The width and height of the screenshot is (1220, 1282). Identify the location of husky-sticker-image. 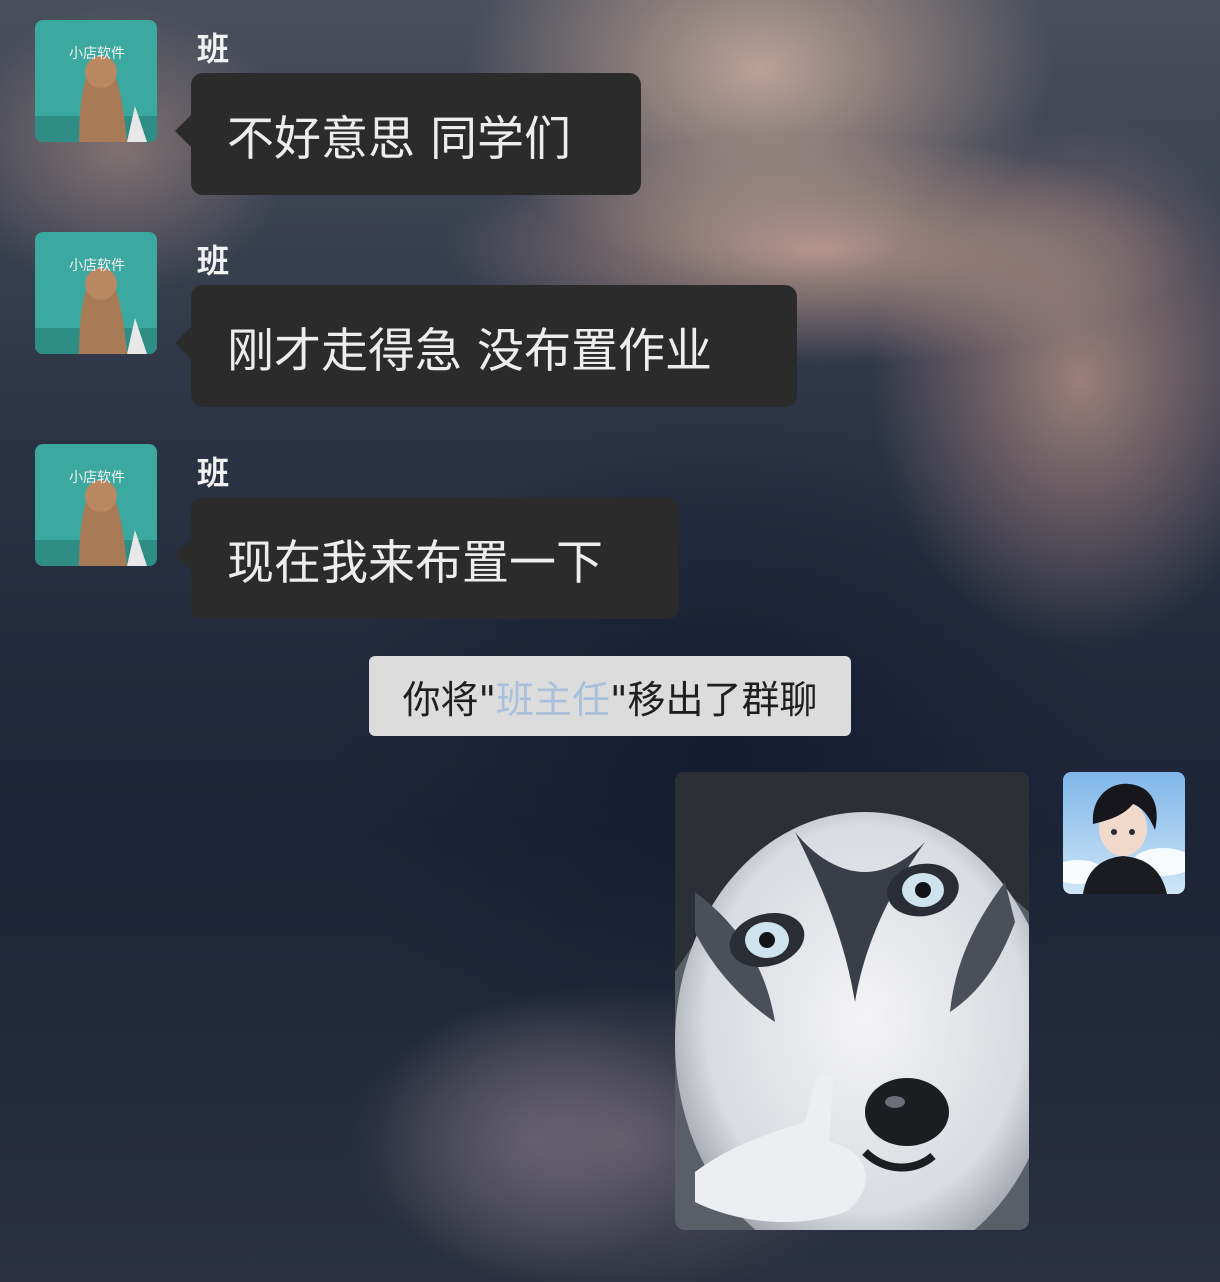
(852, 1001).